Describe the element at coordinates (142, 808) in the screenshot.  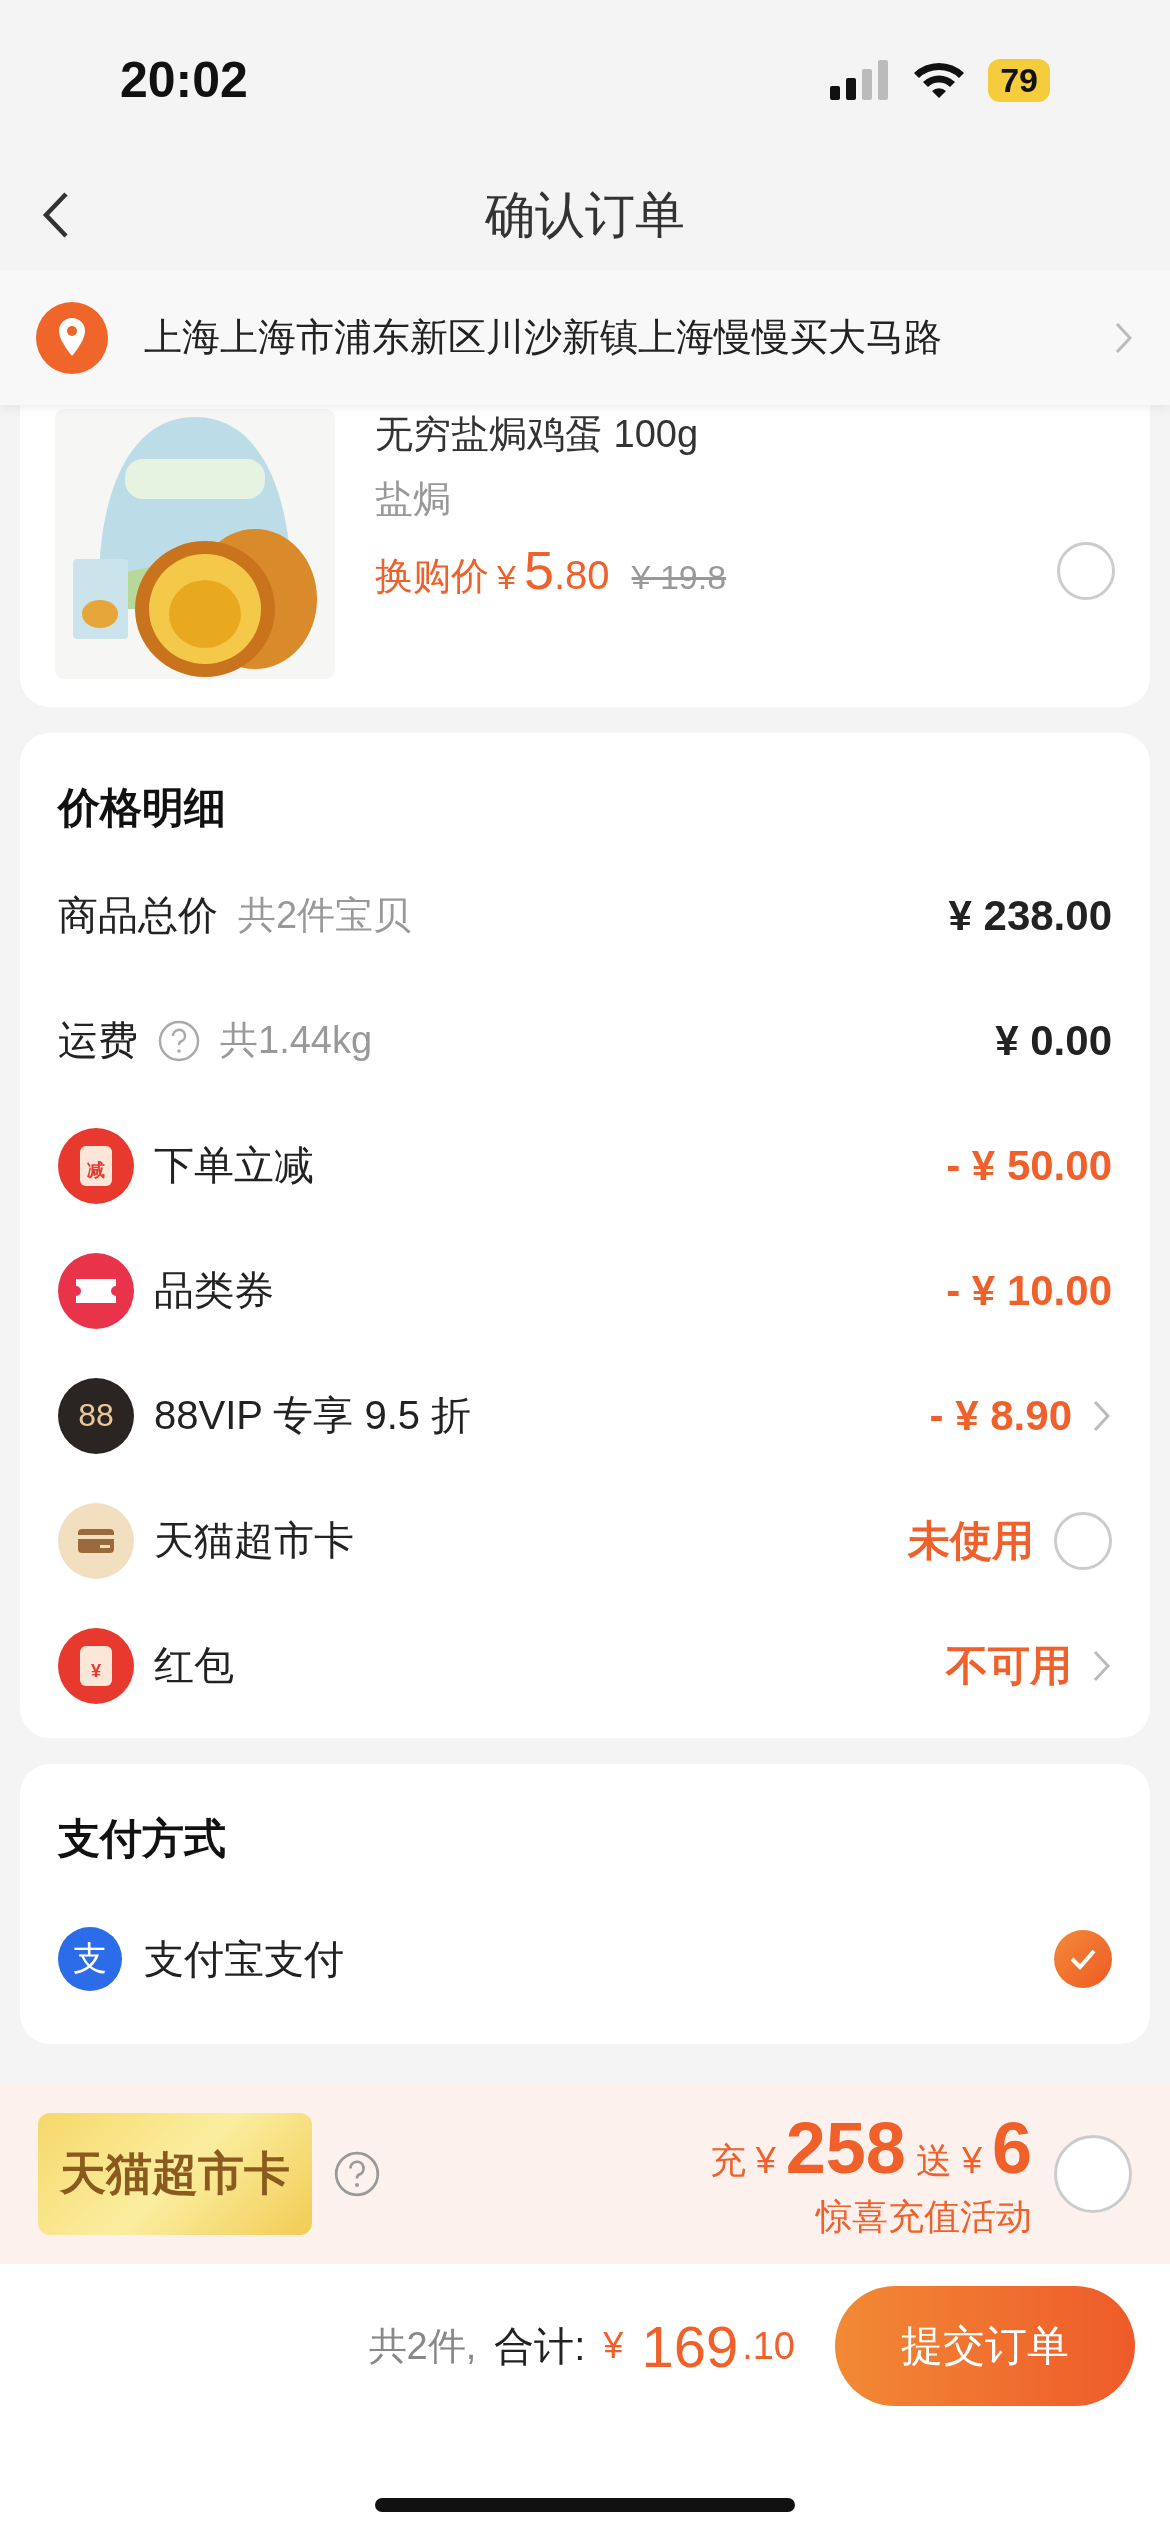
I see `section-title: 价格明细` at that location.